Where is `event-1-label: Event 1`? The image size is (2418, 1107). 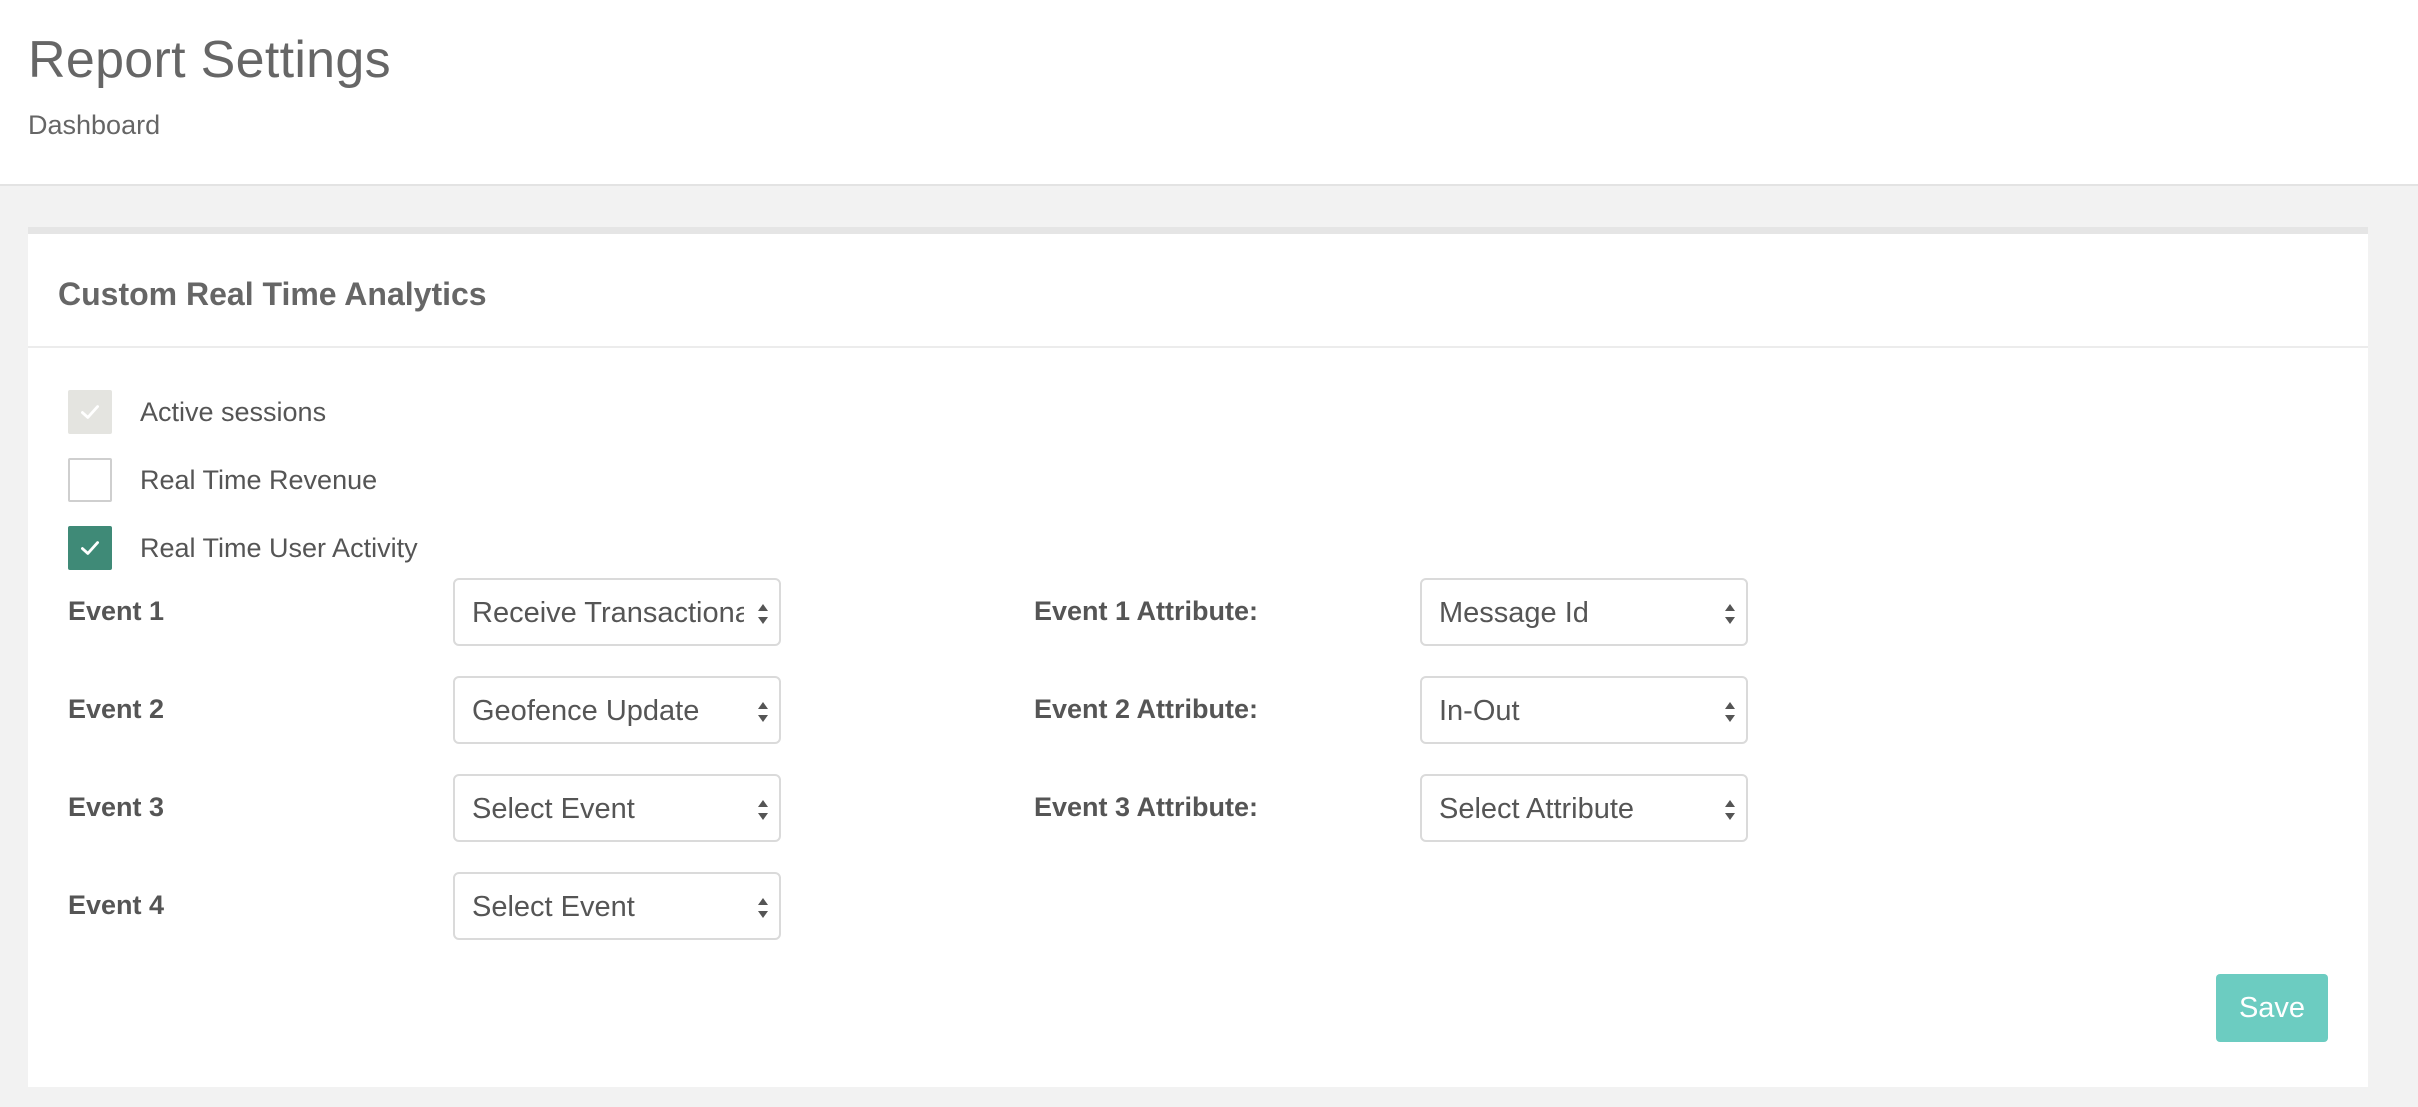
event-1-label: Event 1 is located at coordinates (116, 611).